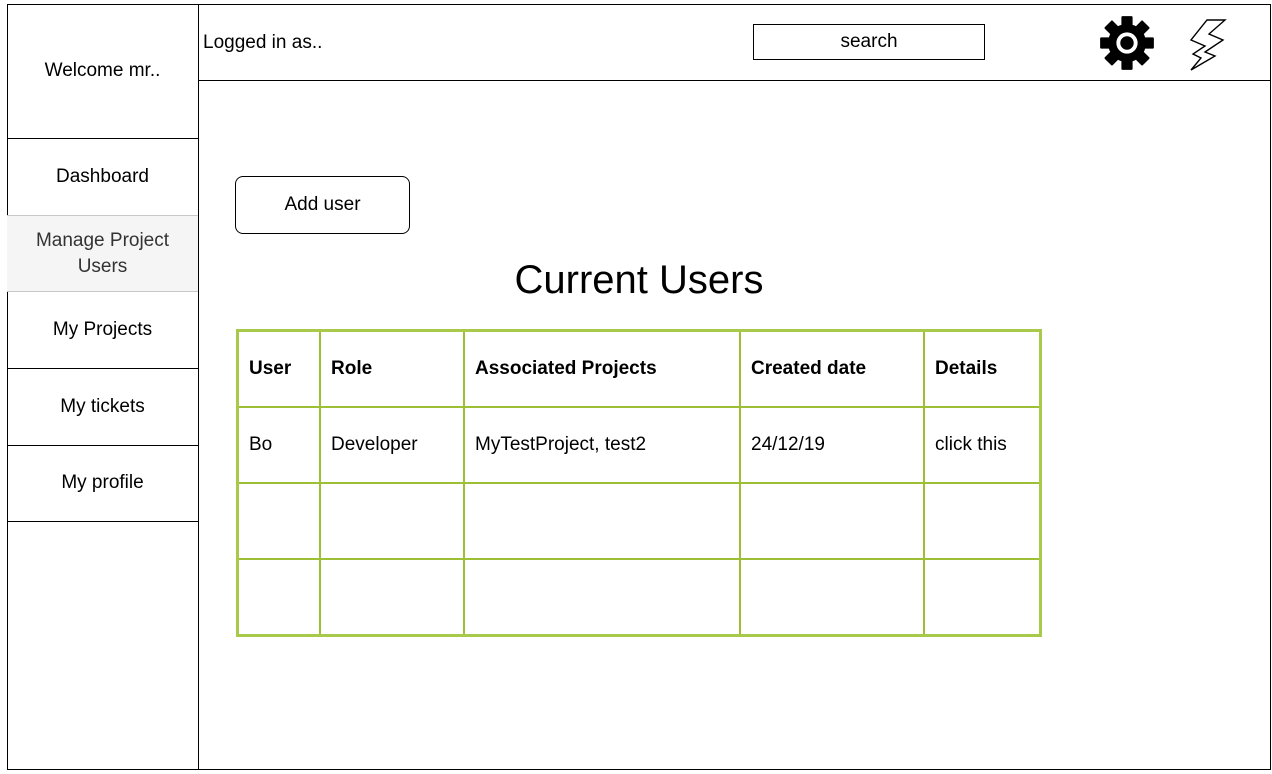 The image size is (1272, 774). Describe the element at coordinates (392, 445) in the screenshot. I see `cell-role: Developer` at that location.